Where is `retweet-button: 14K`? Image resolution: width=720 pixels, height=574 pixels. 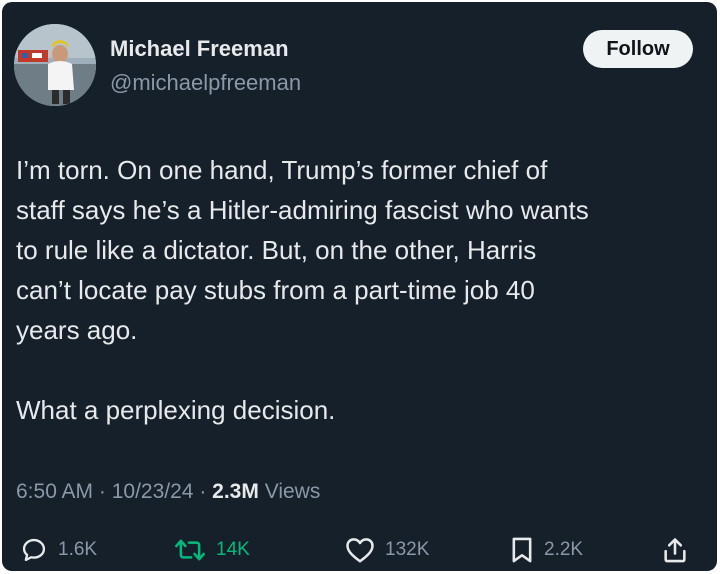
retweet-button: 14K is located at coordinates (212, 550).